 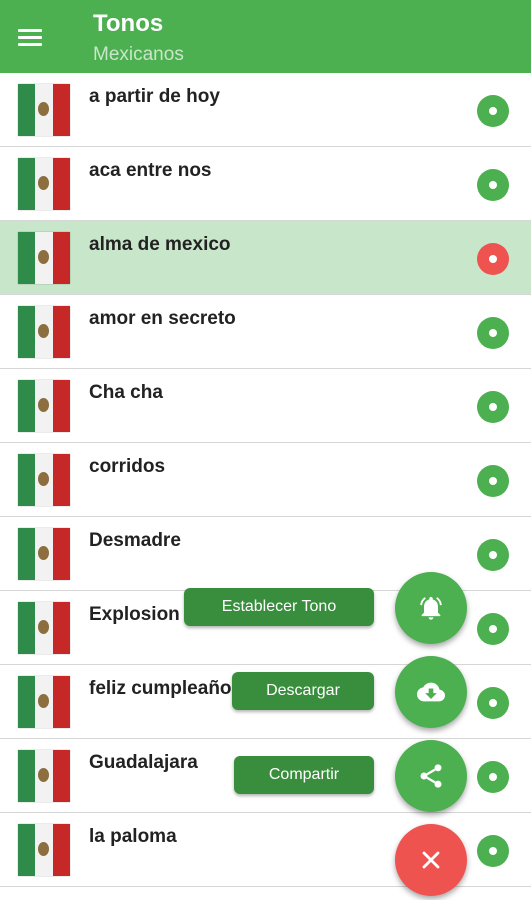 I want to click on cloud-download-icon, so click(x=431, y=692).